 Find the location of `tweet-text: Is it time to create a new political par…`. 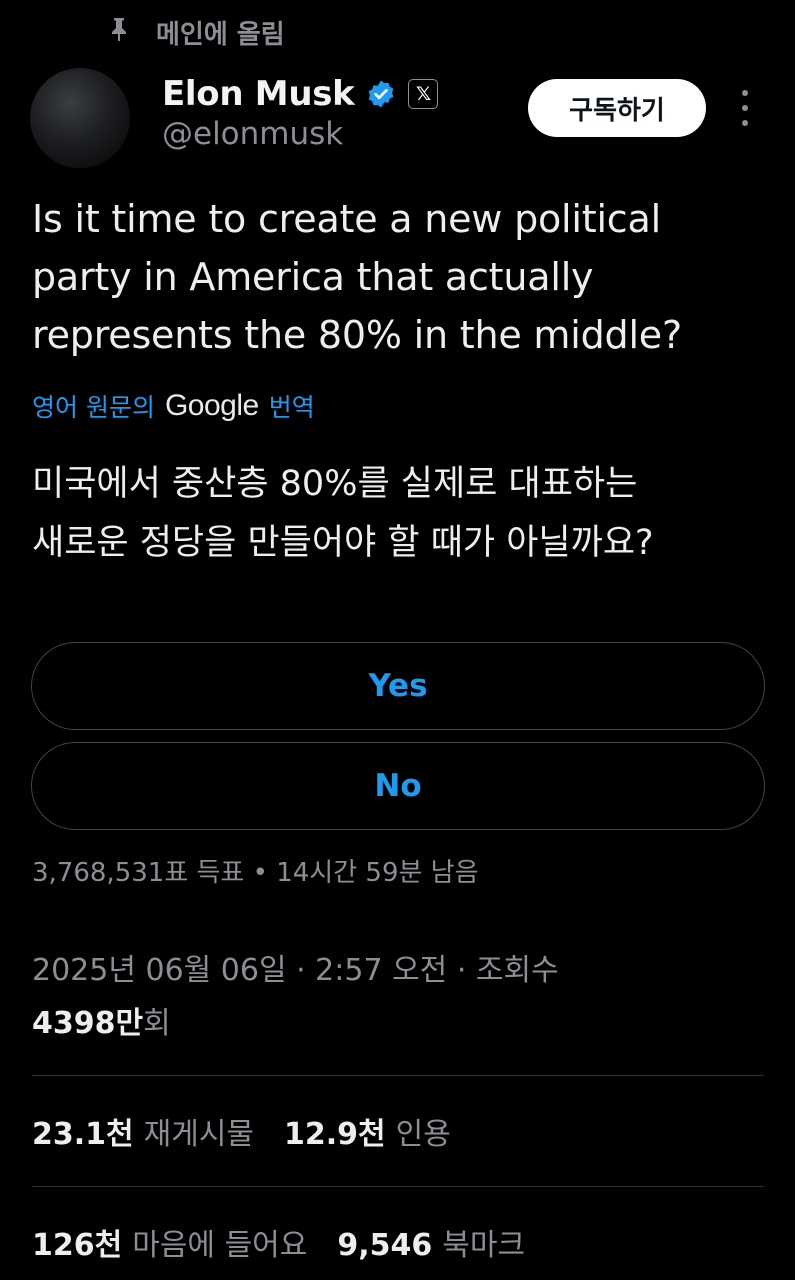

tweet-text: Is it time to create a new political par… is located at coordinates (357, 277).